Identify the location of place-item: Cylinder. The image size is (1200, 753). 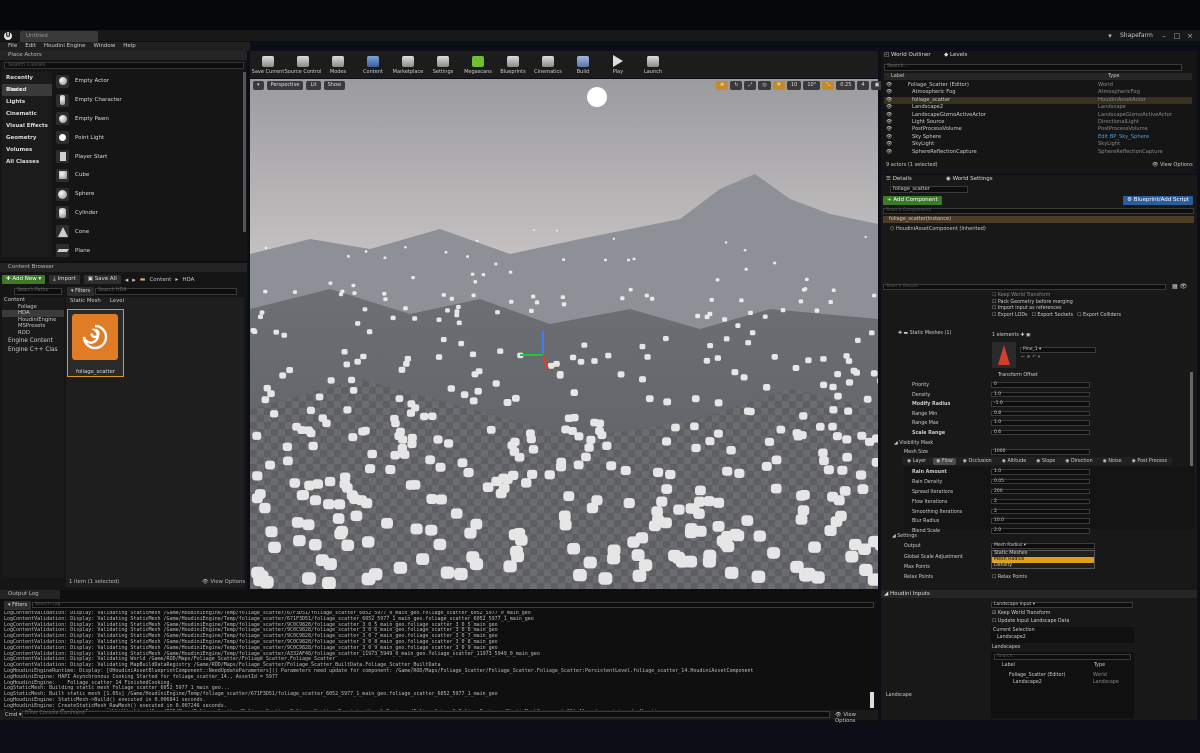
(148, 213).